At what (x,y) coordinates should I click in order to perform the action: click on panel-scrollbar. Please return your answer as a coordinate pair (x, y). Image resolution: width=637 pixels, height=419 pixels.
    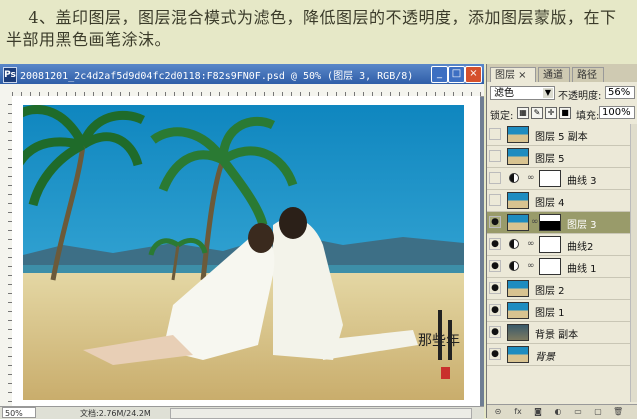
    Looking at the image, I should click on (633, 263).